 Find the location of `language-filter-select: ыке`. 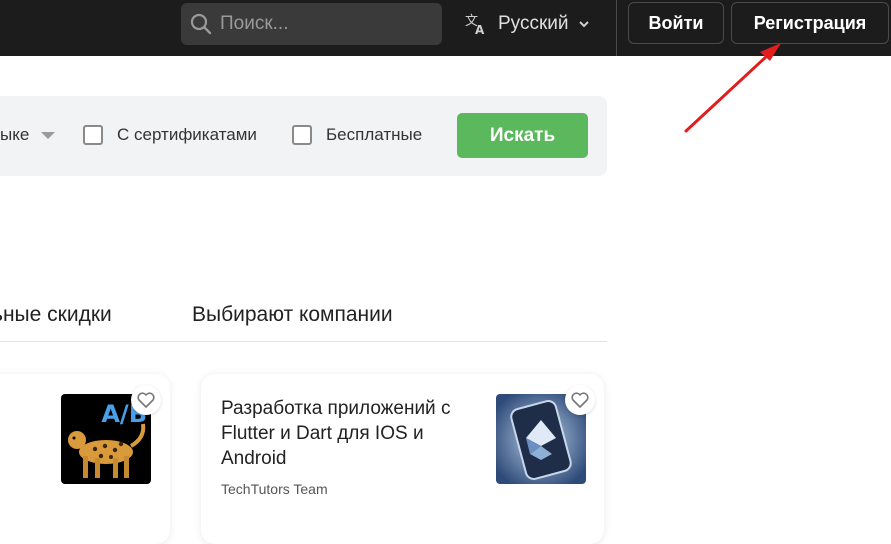

language-filter-select: ыке is located at coordinates (28, 135).